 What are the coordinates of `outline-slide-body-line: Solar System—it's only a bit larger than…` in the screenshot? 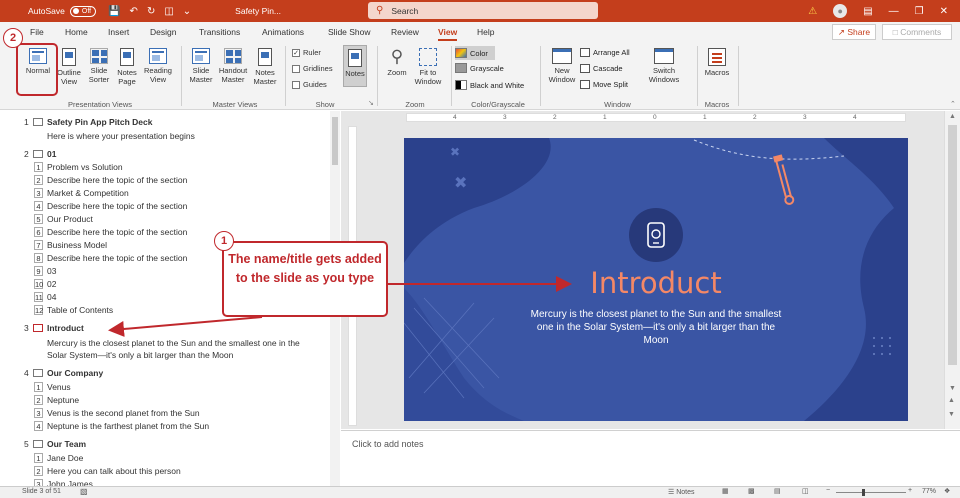 It's located at (140, 355).